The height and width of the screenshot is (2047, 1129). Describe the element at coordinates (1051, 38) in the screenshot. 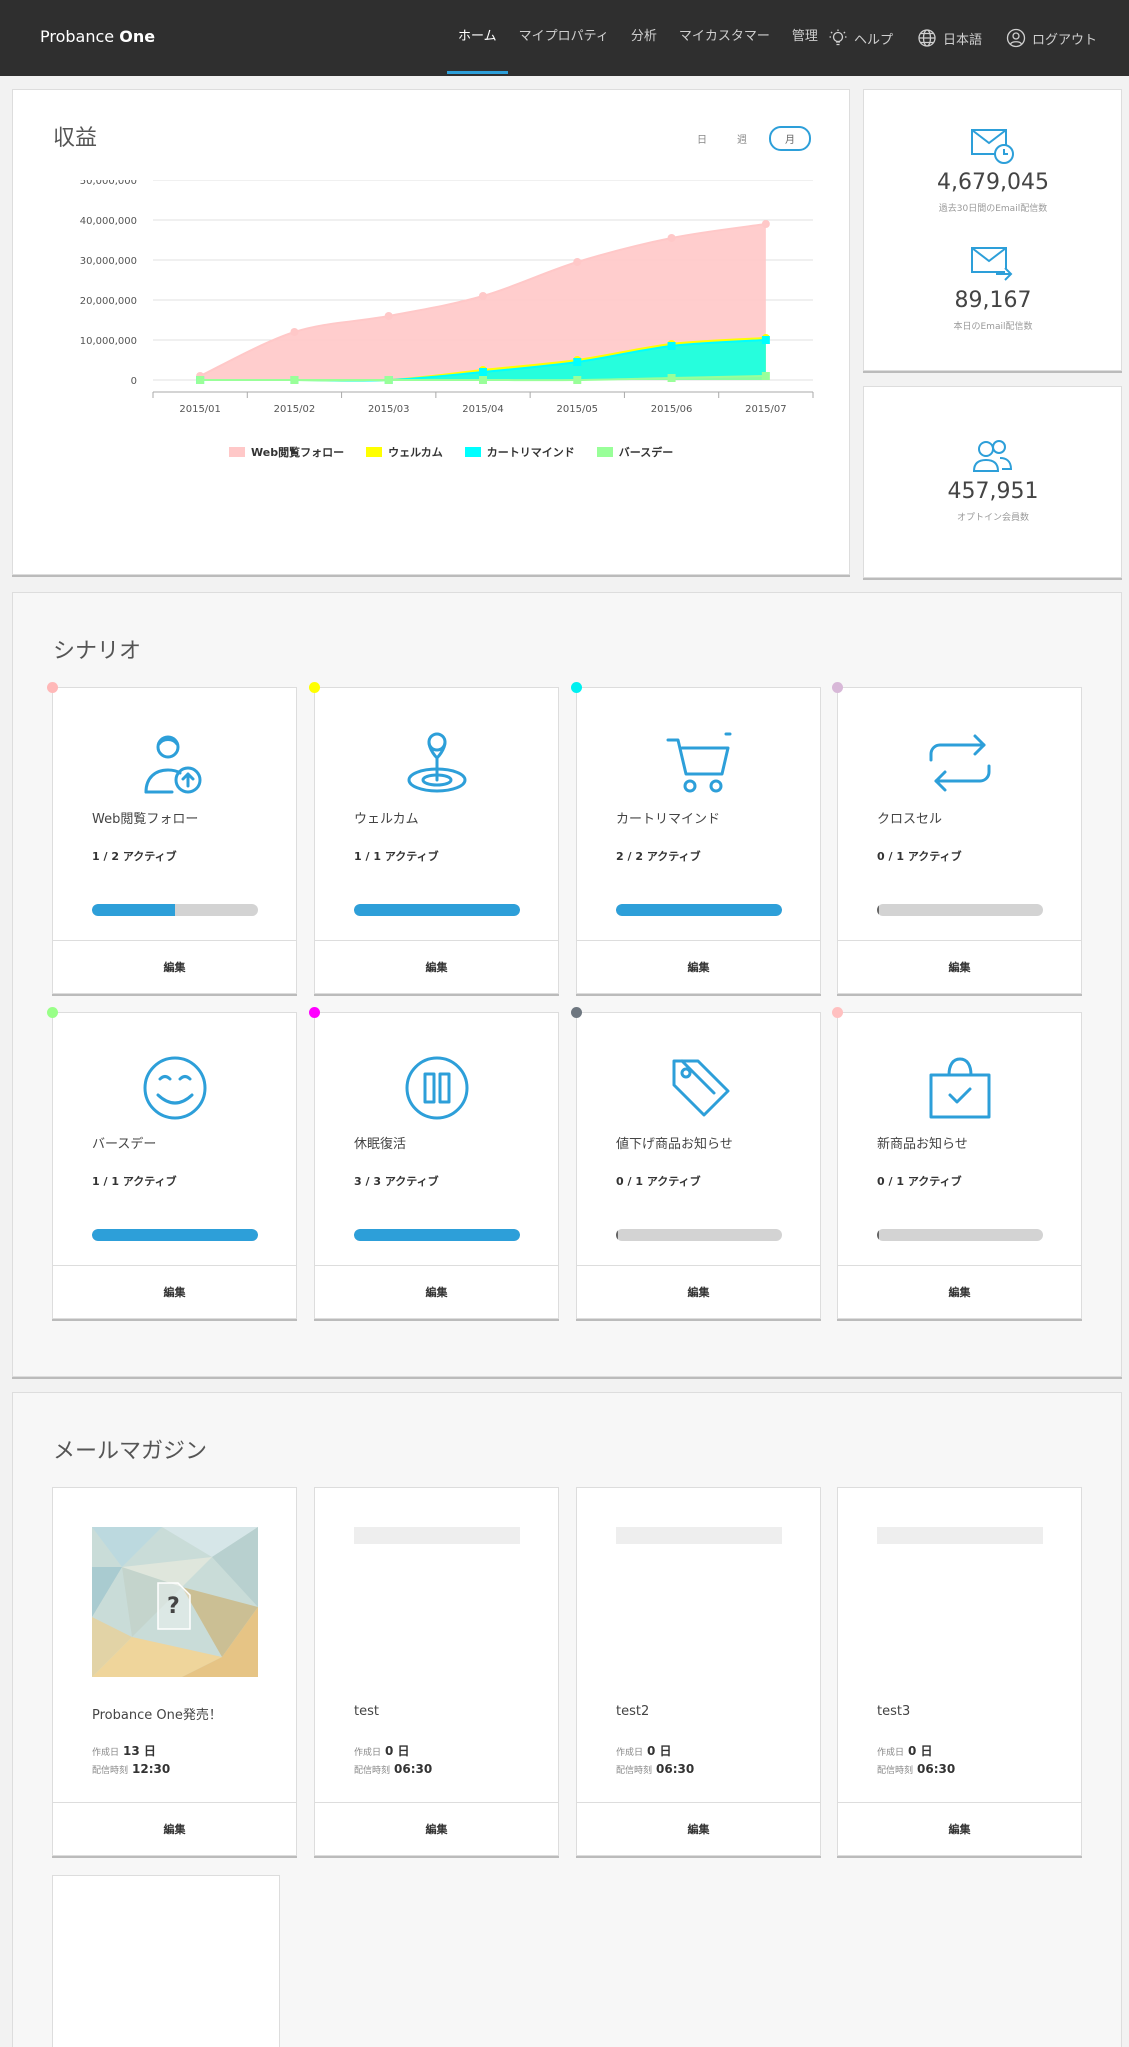

I see `logout-link: ログアウト` at that location.